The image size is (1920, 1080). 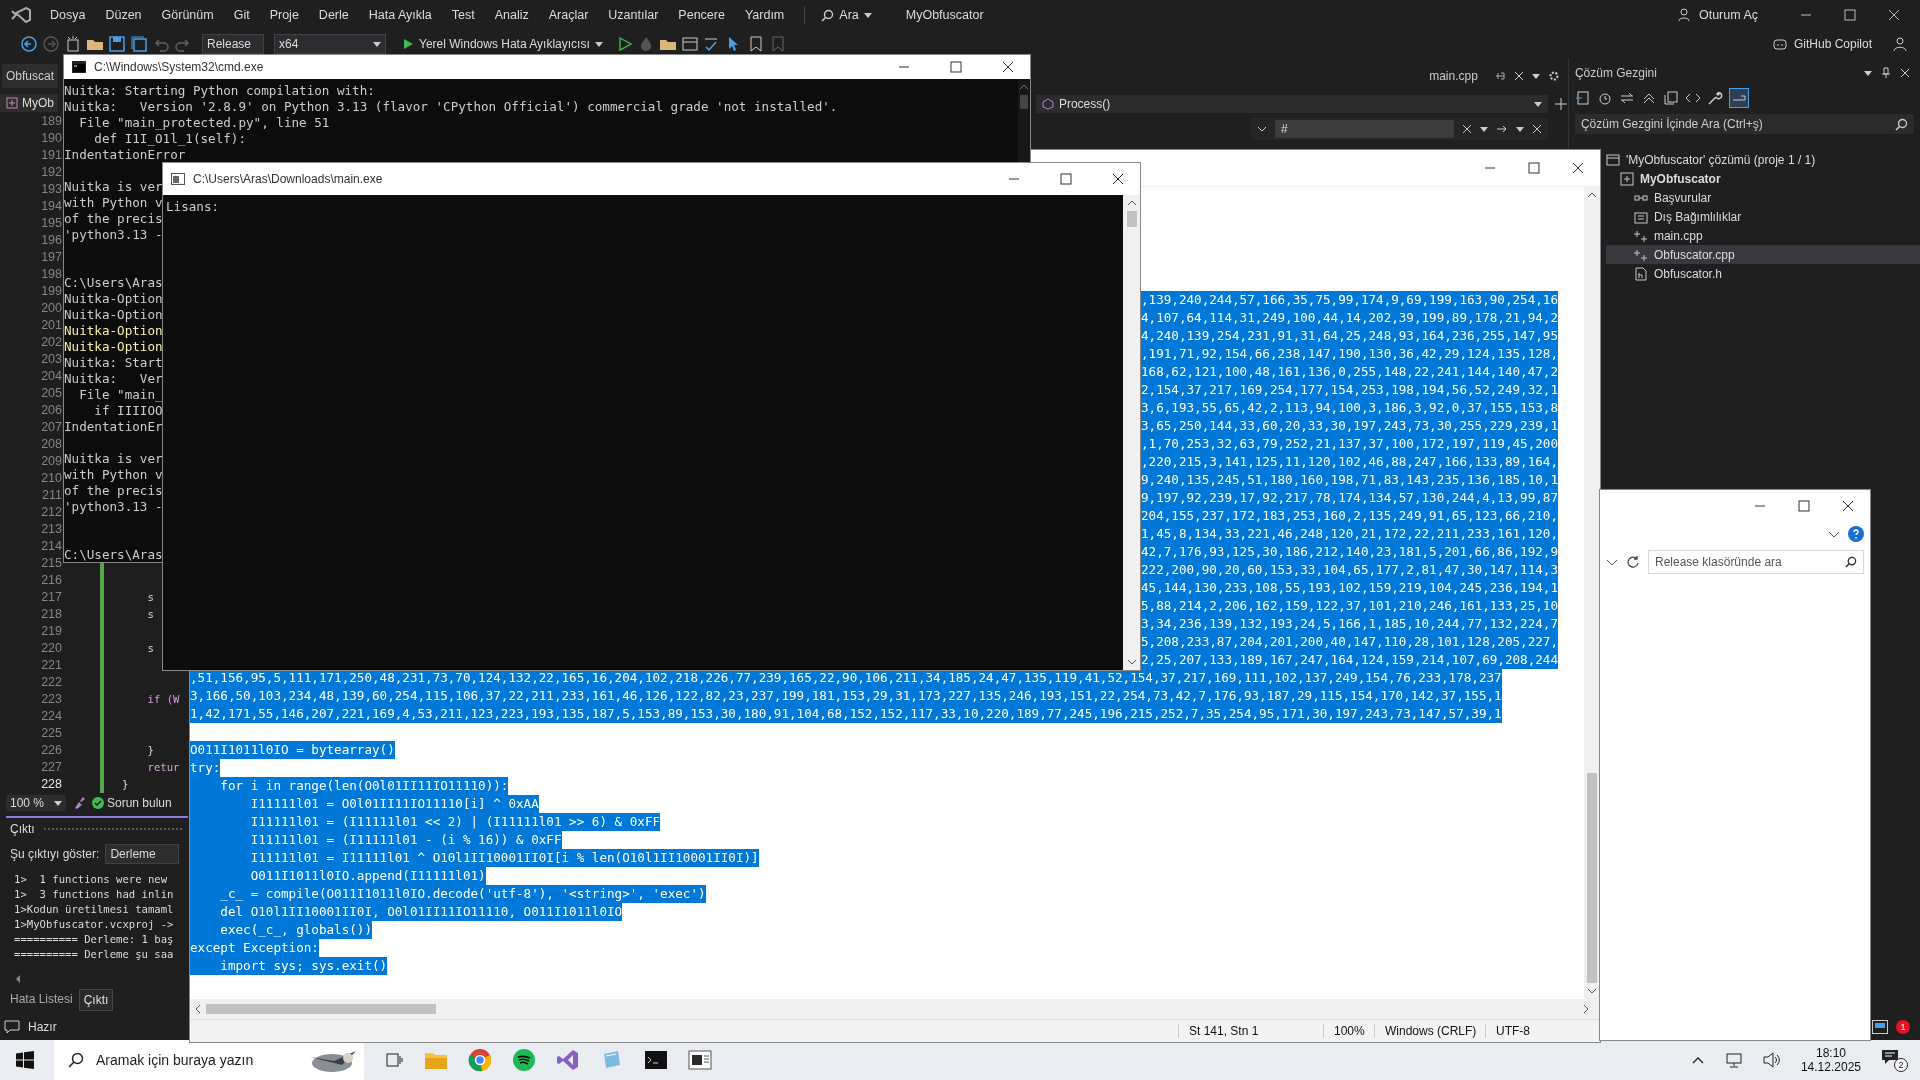 What do you see at coordinates (1582, 98) in the screenshot?
I see `sync-icon` at bounding box center [1582, 98].